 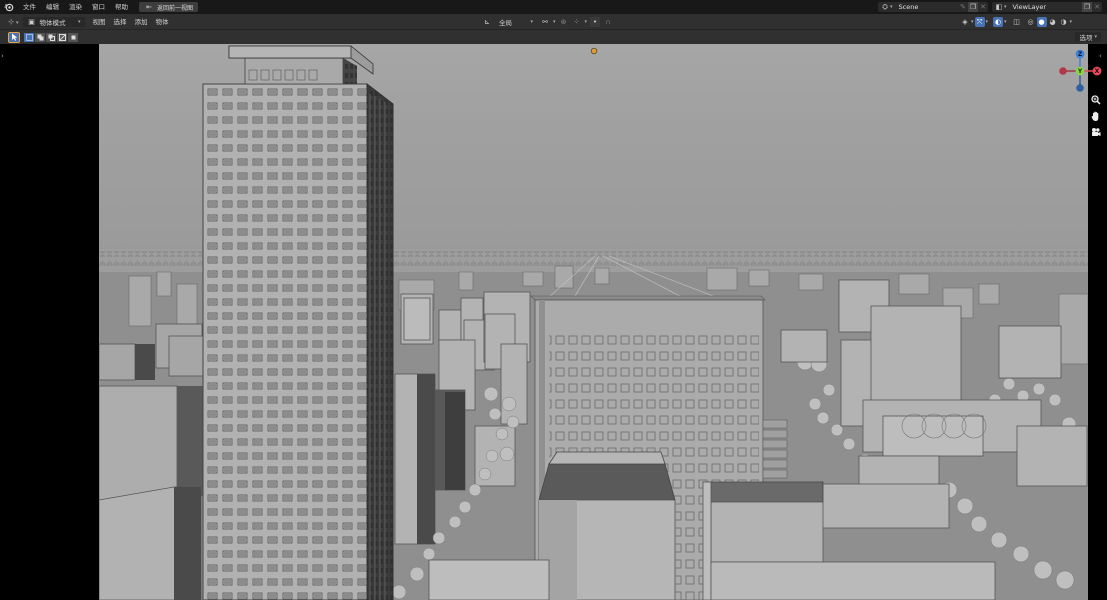 I want to click on new-view-layer-icon: ❐, so click(x=1087, y=7).